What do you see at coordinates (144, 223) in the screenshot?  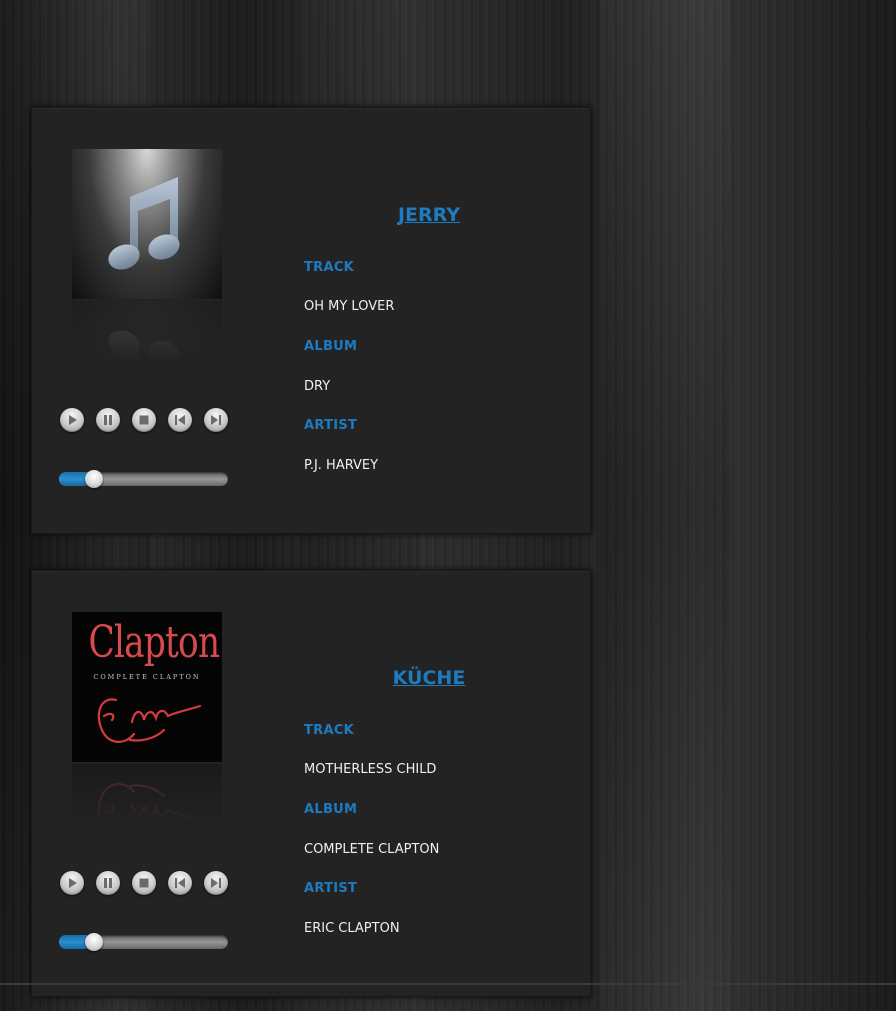 I see `music-note-icon` at bounding box center [144, 223].